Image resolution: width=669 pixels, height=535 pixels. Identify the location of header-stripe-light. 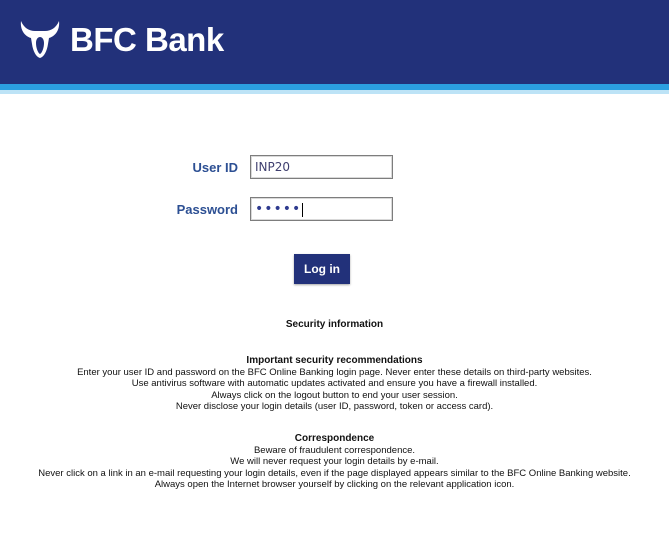
(334, 92).